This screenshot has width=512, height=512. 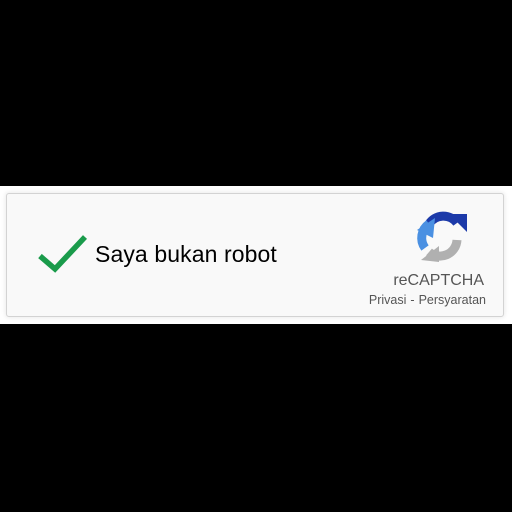 I want to click on recaptcha-logo-icon, so click(x=443, y=238).